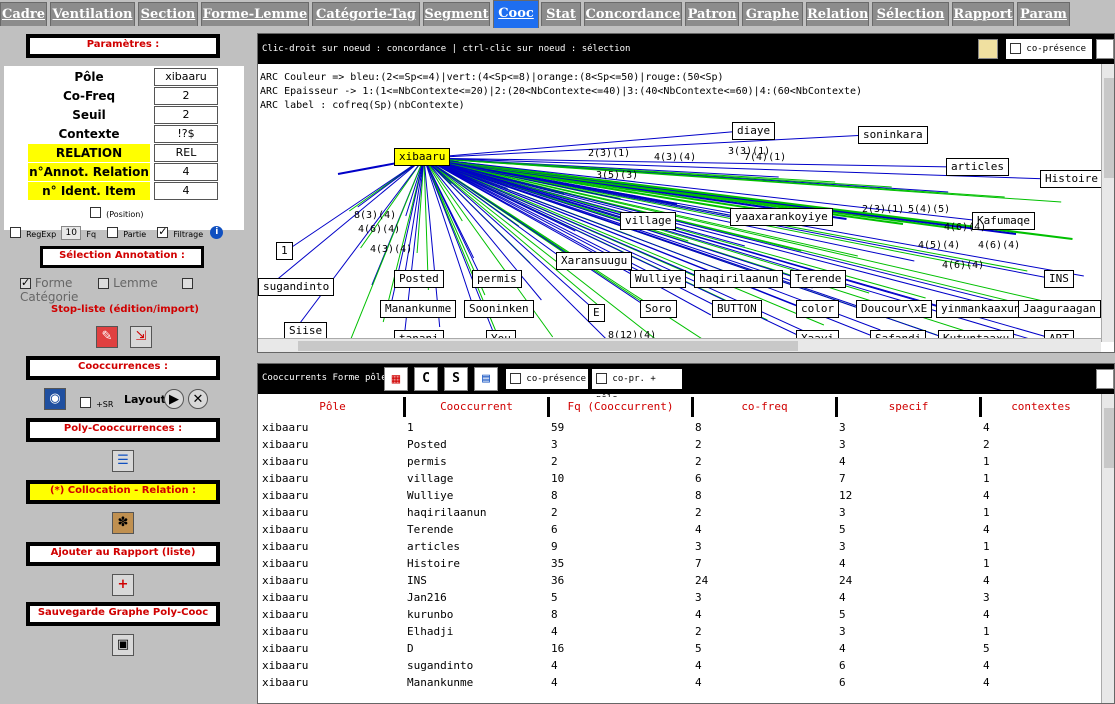 The image size is (1115, 704). I want to click on fq-input: 10, so click(71, 232).